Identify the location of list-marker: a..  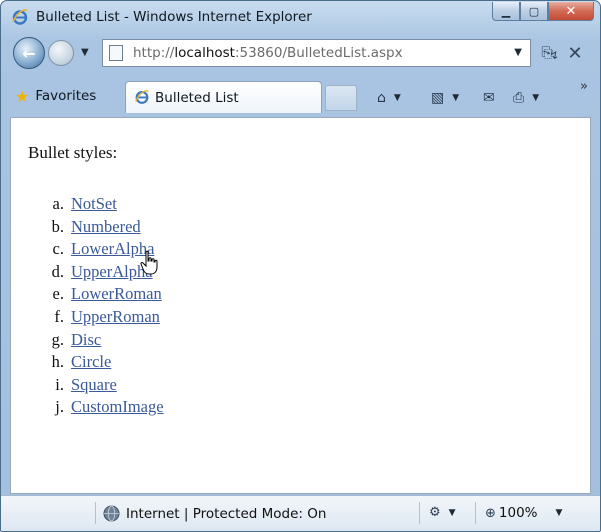
(58, 203).